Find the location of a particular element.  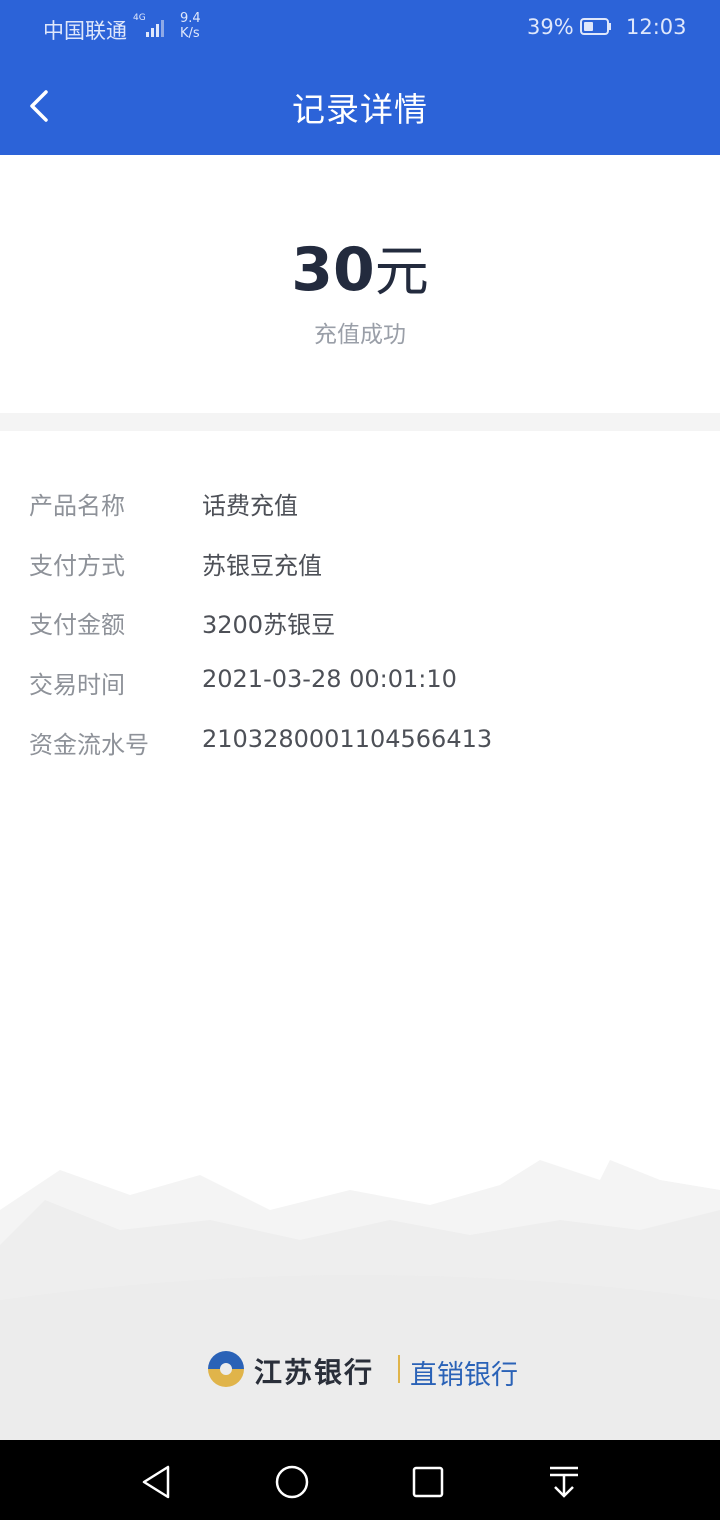

detail-value: 210328000110456641​3 is located at coordinates (347, 739).